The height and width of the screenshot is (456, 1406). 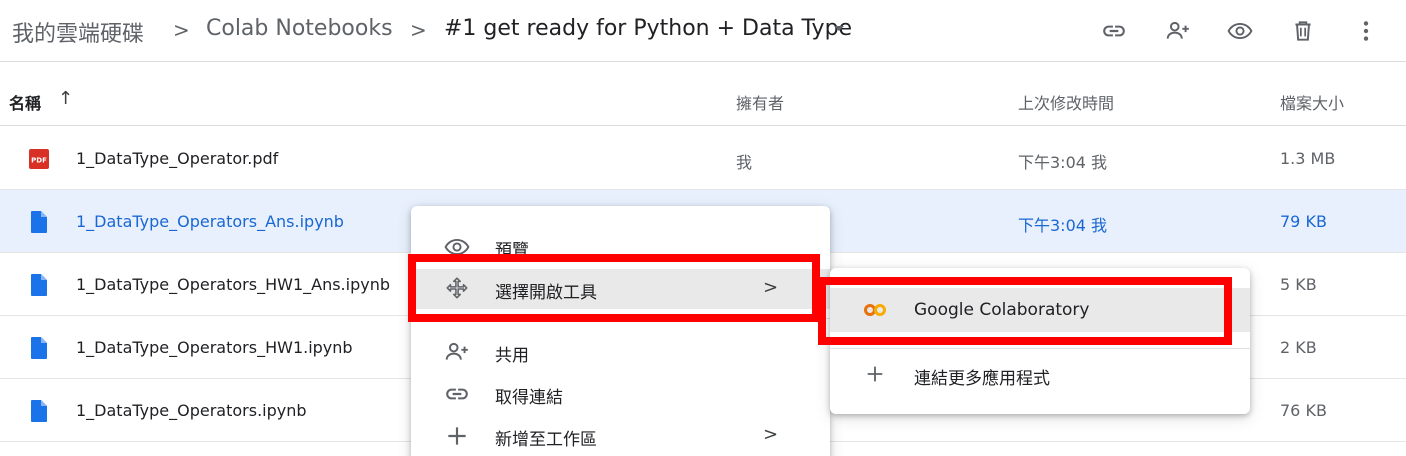 What do you see at coordinates (1312, 102) in the screenshot?
I see `column-size: 檔案大小` at bounding box center [1312, 102].